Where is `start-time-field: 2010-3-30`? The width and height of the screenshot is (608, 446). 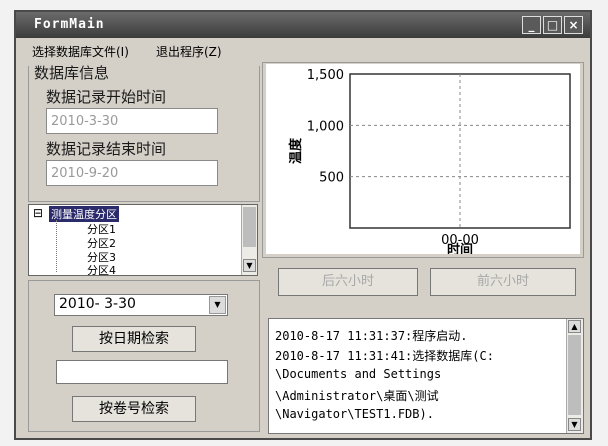 start-time-field: 2010-3-30 is located at coordinates (132, 121).